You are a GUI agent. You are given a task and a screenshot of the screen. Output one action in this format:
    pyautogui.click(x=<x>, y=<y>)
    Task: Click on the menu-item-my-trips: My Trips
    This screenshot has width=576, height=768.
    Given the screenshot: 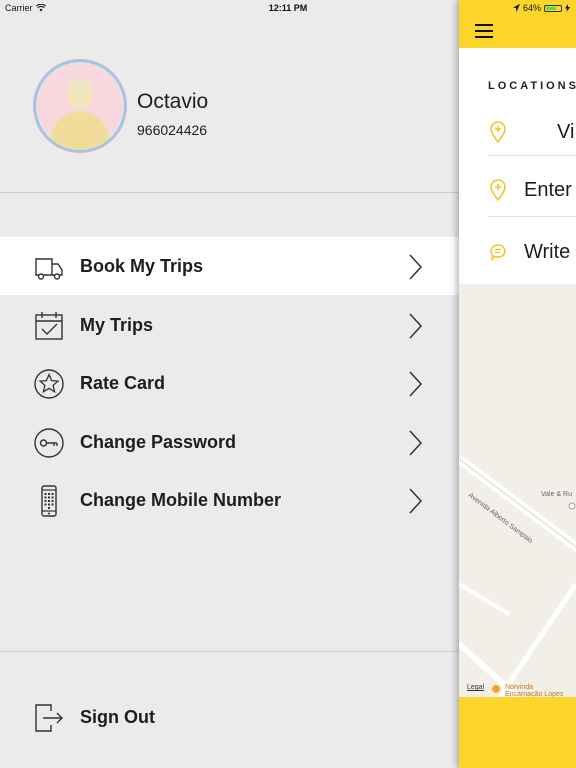 What is the action you would take?
    pyautogui.click(x=230, y=325)
    